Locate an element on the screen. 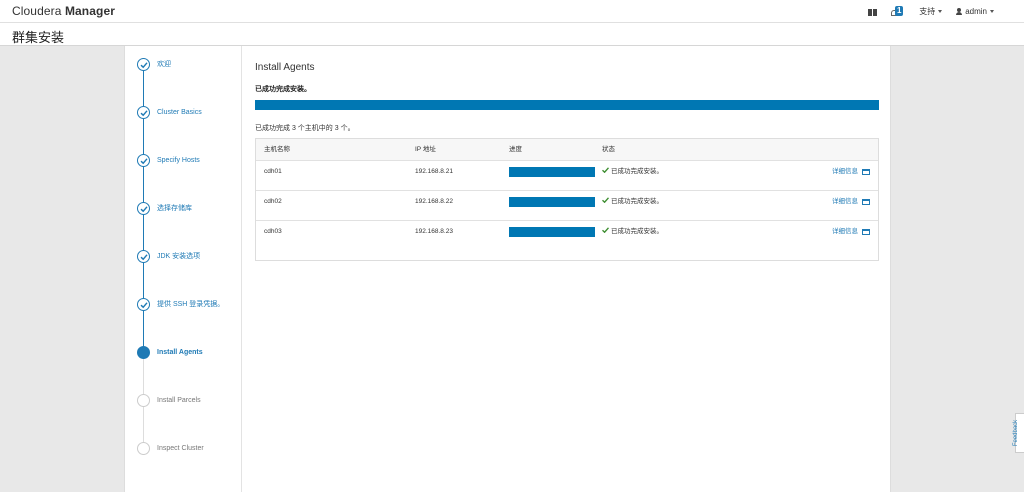 The height and width of the screenshot is (492, 1024). wizard-step: JDK 安装选项 is located at coordinates (187, 265).